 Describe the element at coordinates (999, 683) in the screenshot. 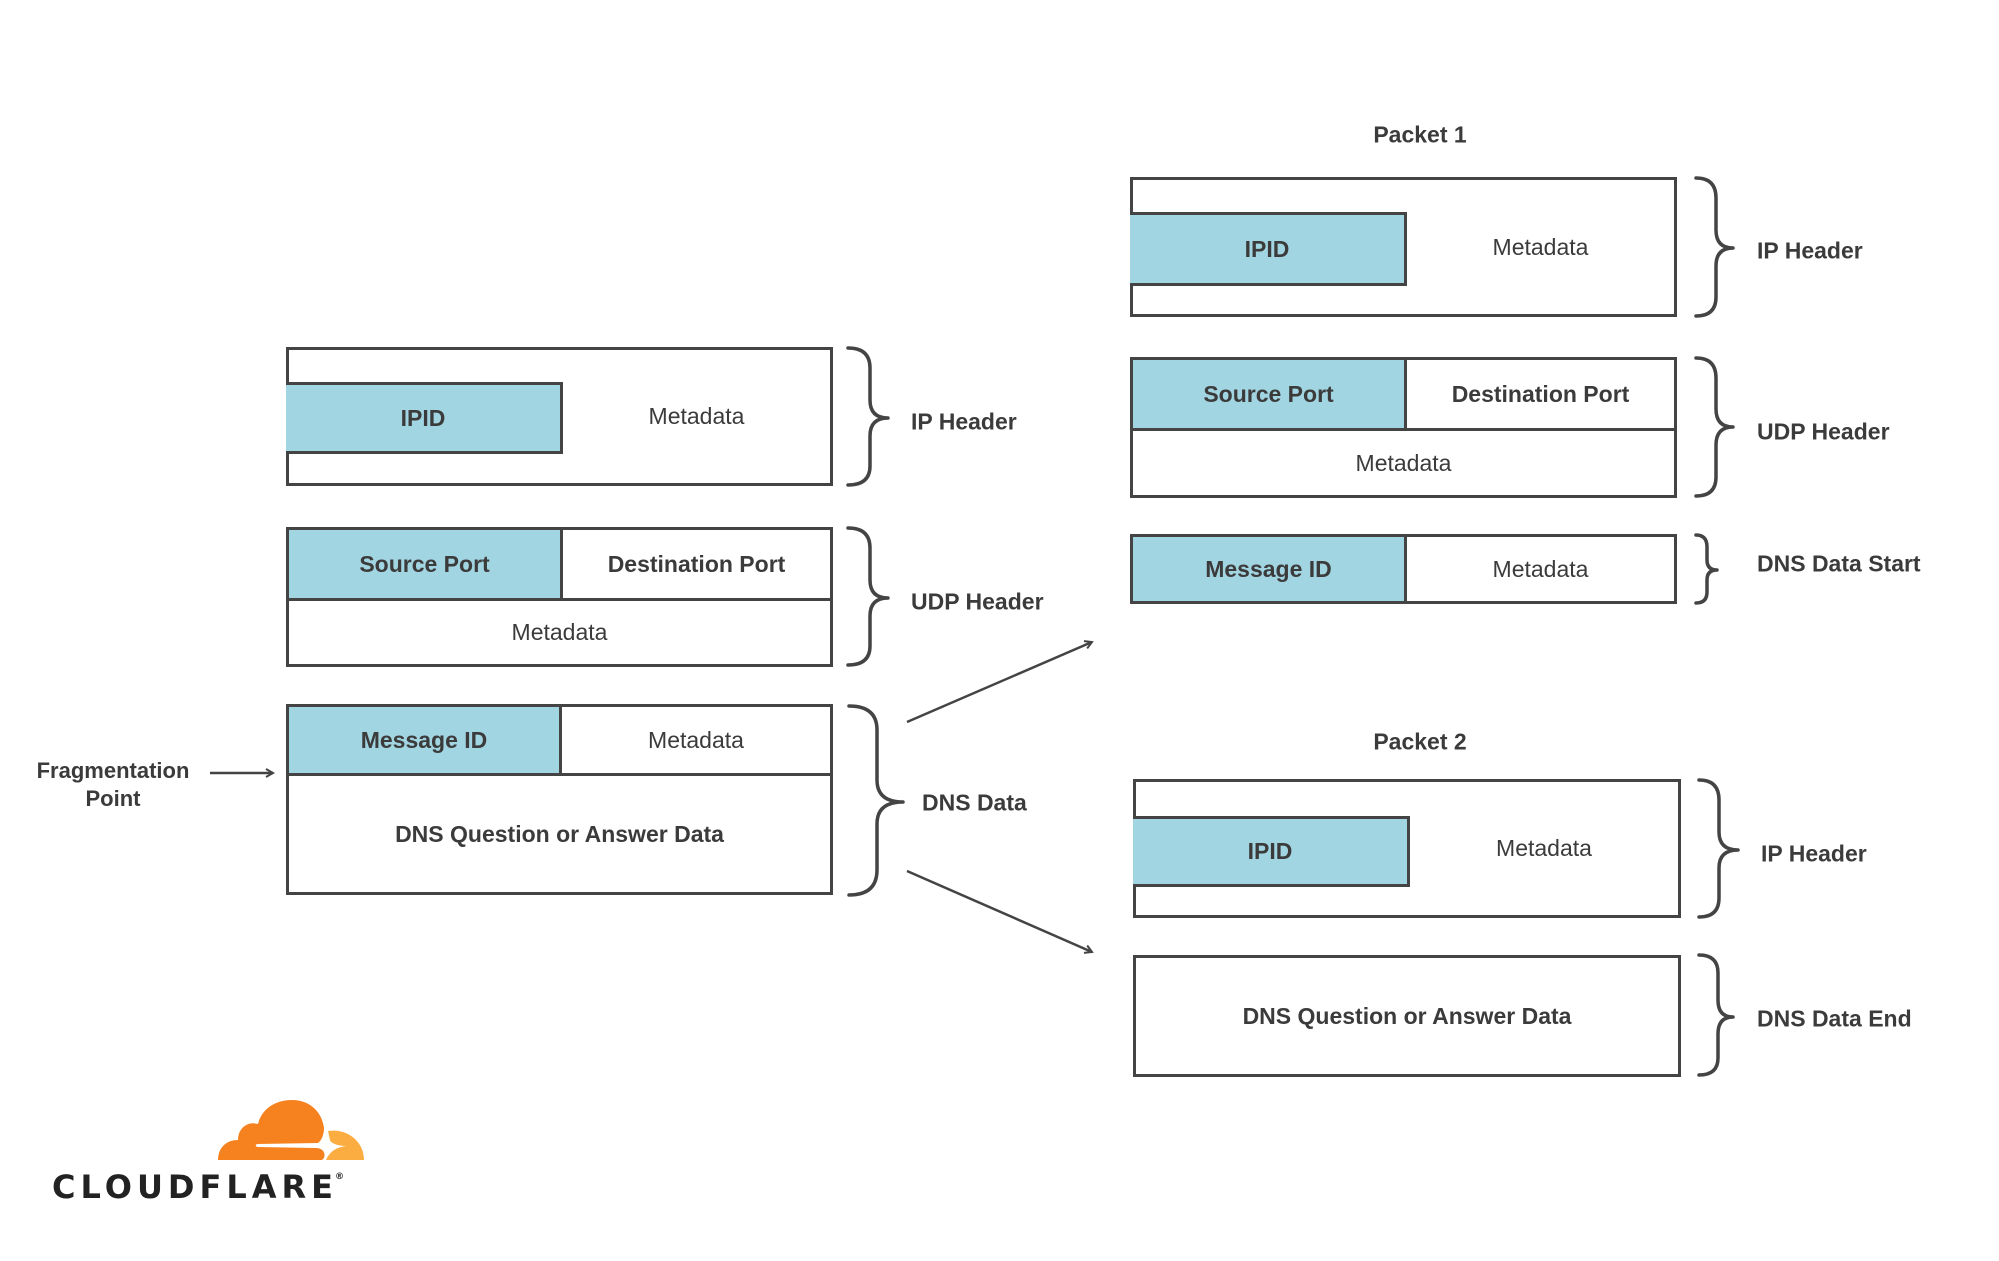

I see `fragment-arrow-to-packet1` at that location.